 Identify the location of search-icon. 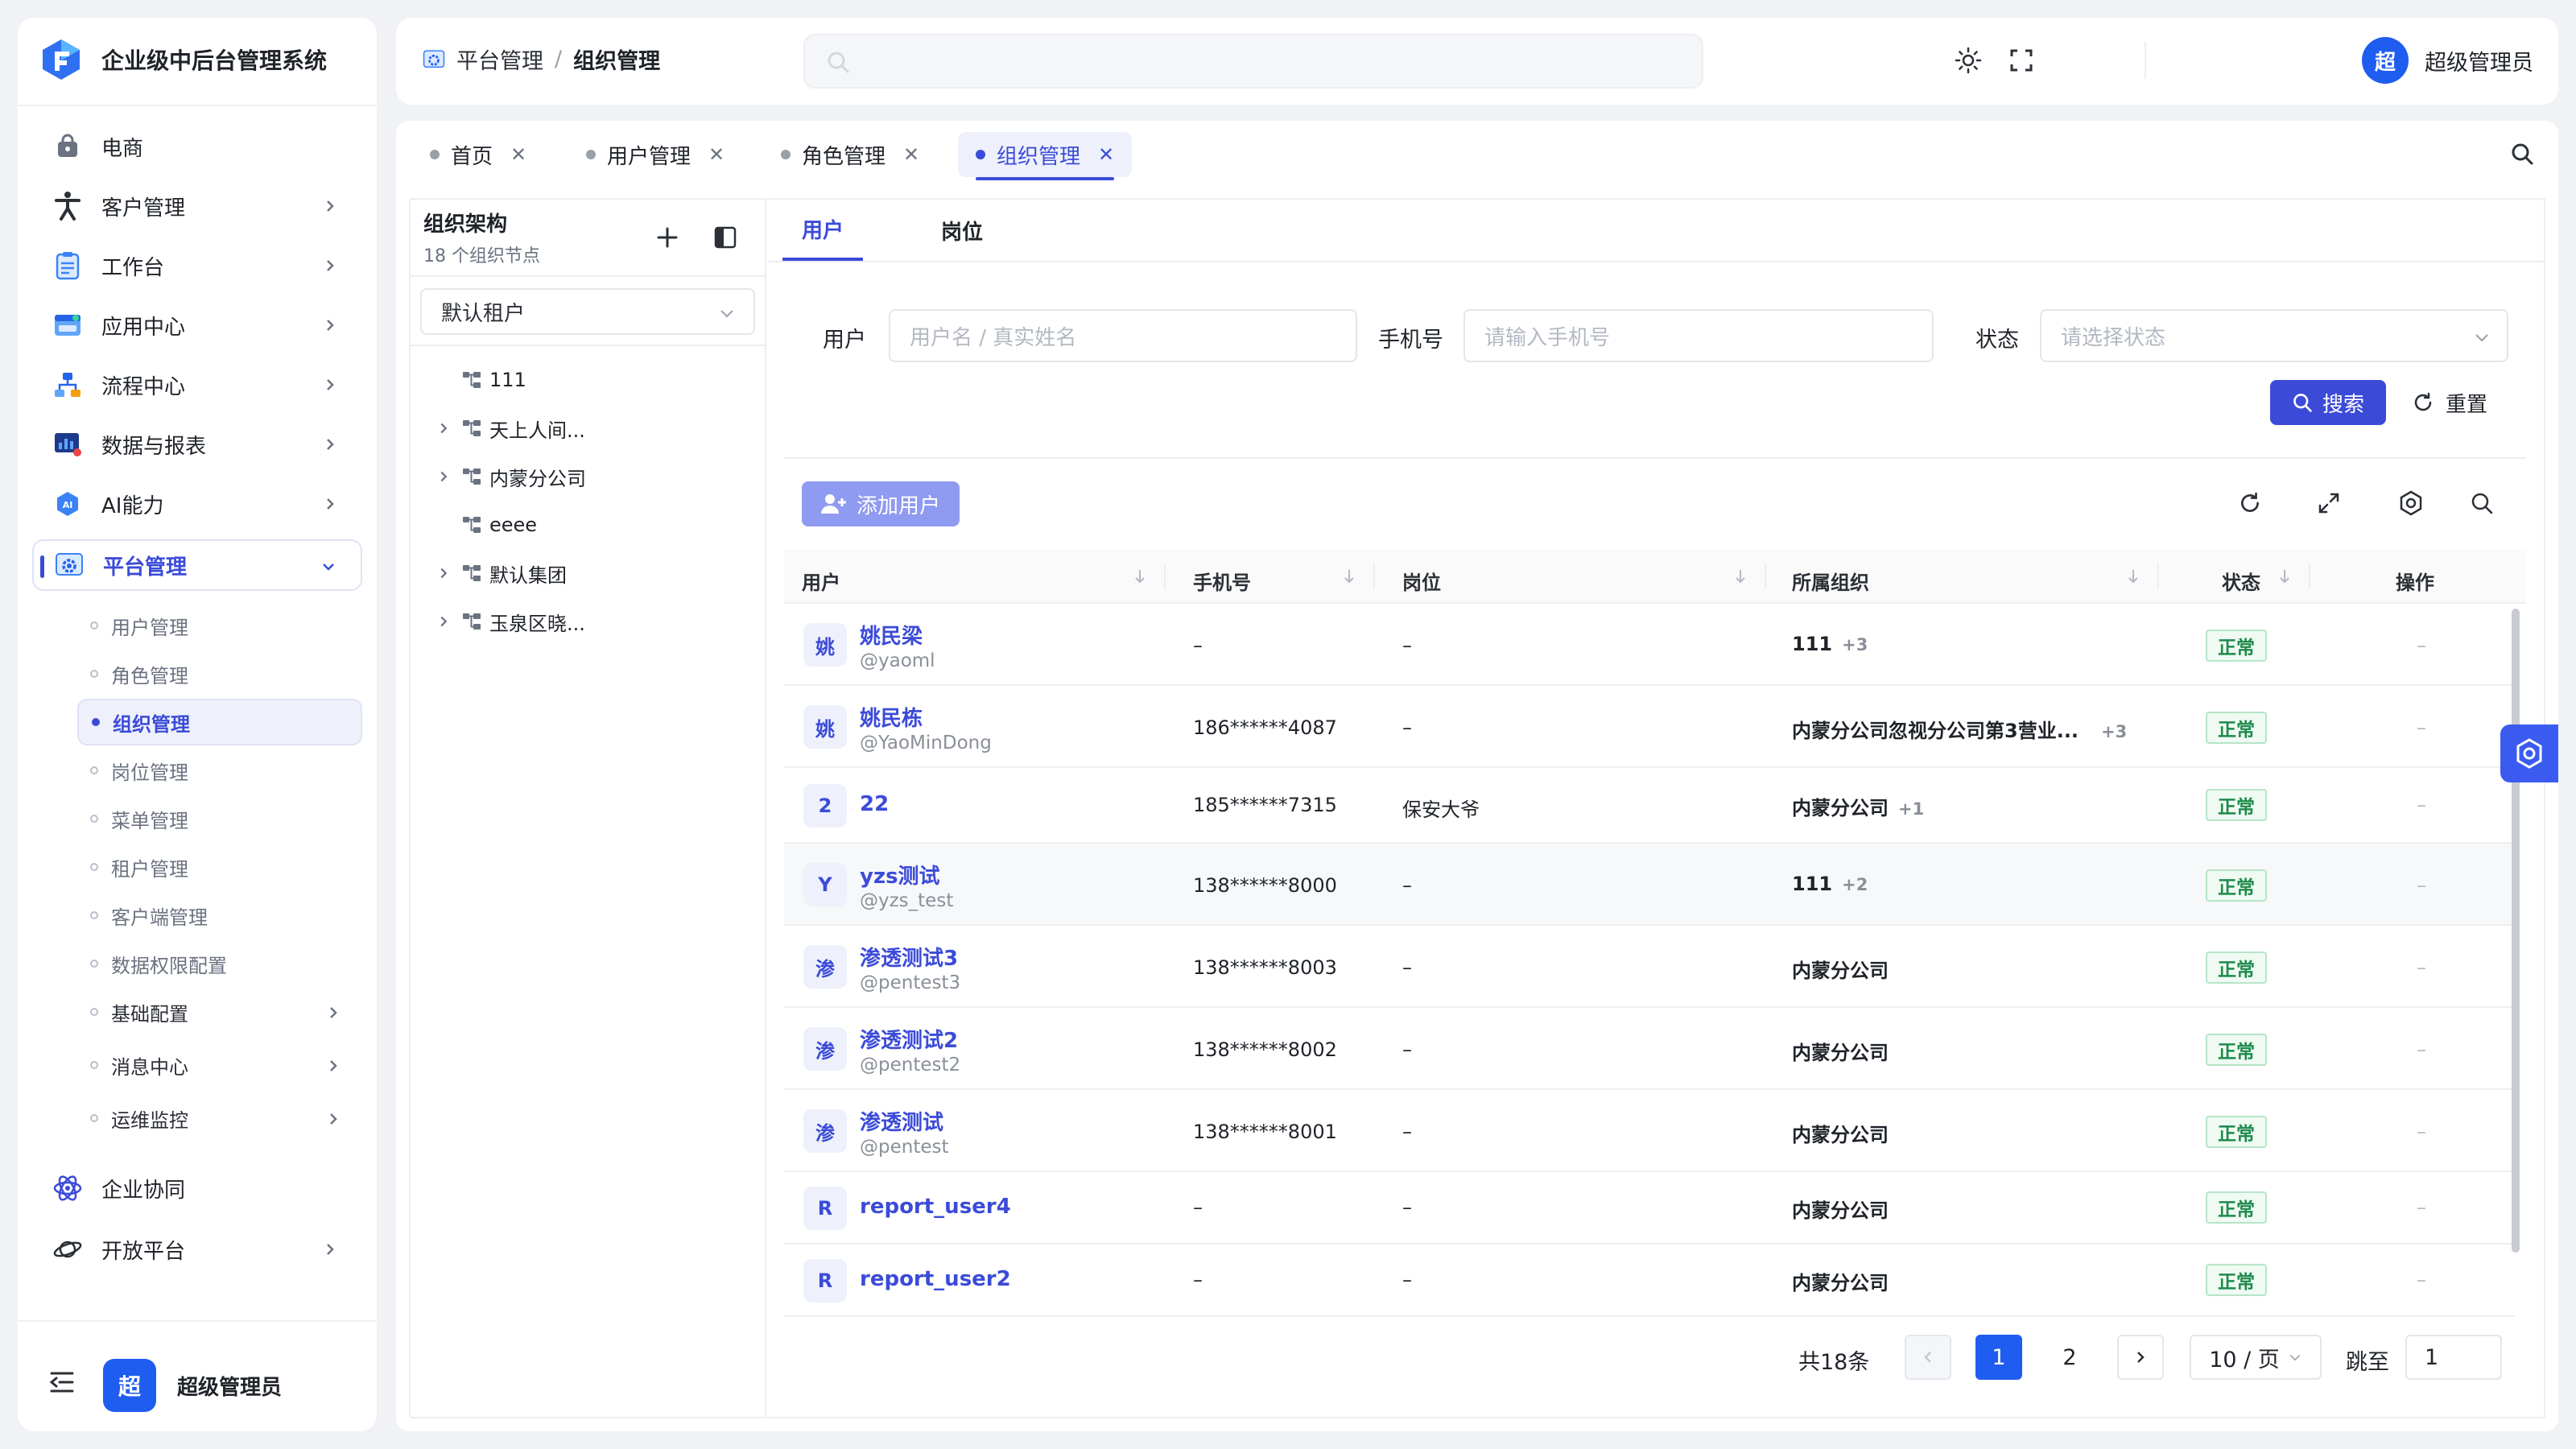
(2482, 503).